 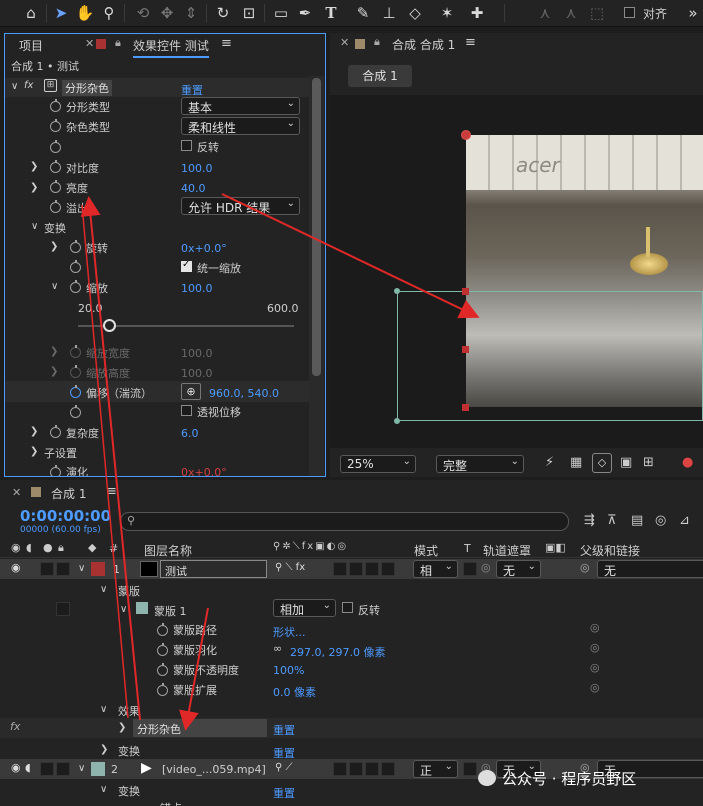 What do you see at coordinates (389, 13) in the screenshot?
I see `clone-stamp-icon: ⊥` at bounding box center [389, 13].